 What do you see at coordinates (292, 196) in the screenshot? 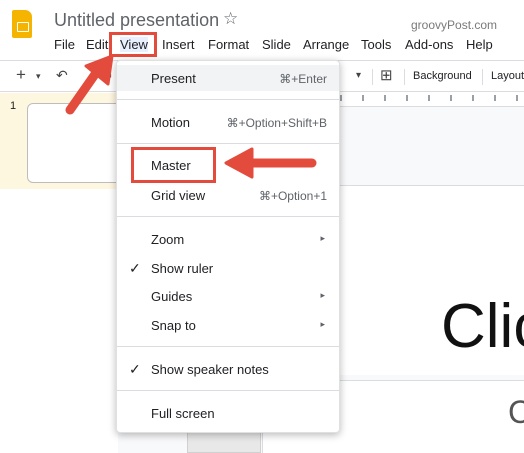
I see `menu-item-shortcut: ⌘+Option+1` at bounding box center [292, 196].